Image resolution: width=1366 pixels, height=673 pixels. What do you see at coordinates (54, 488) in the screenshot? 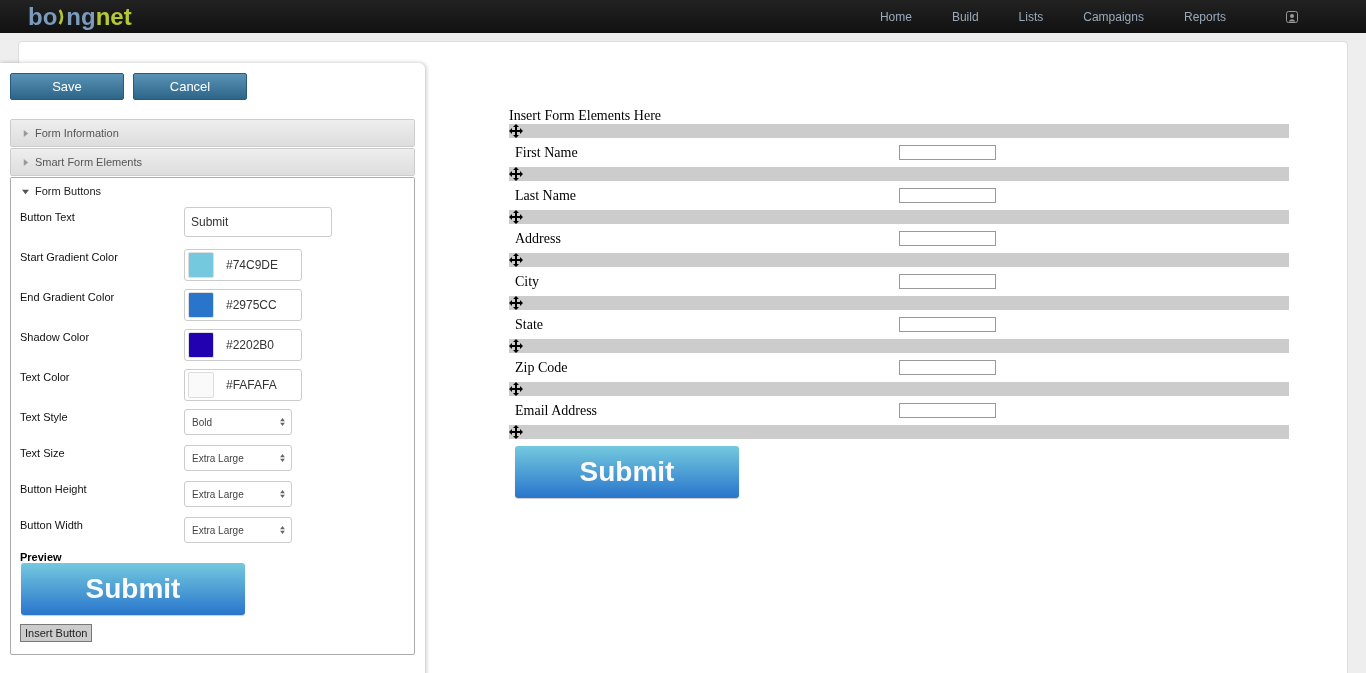
I see `field-label: Button Height` at bounding box center [54, 488].